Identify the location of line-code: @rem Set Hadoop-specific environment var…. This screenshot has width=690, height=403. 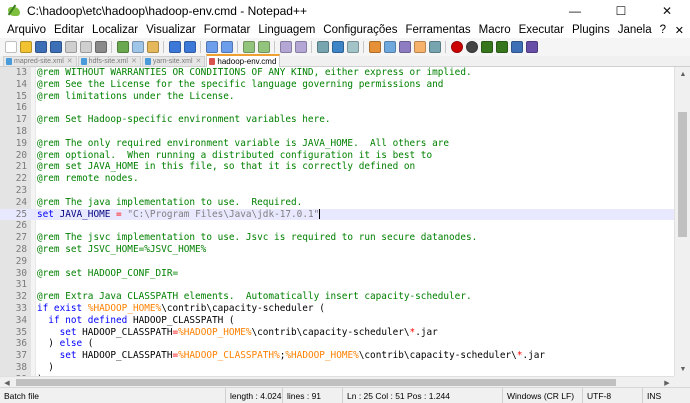
(184, 120).